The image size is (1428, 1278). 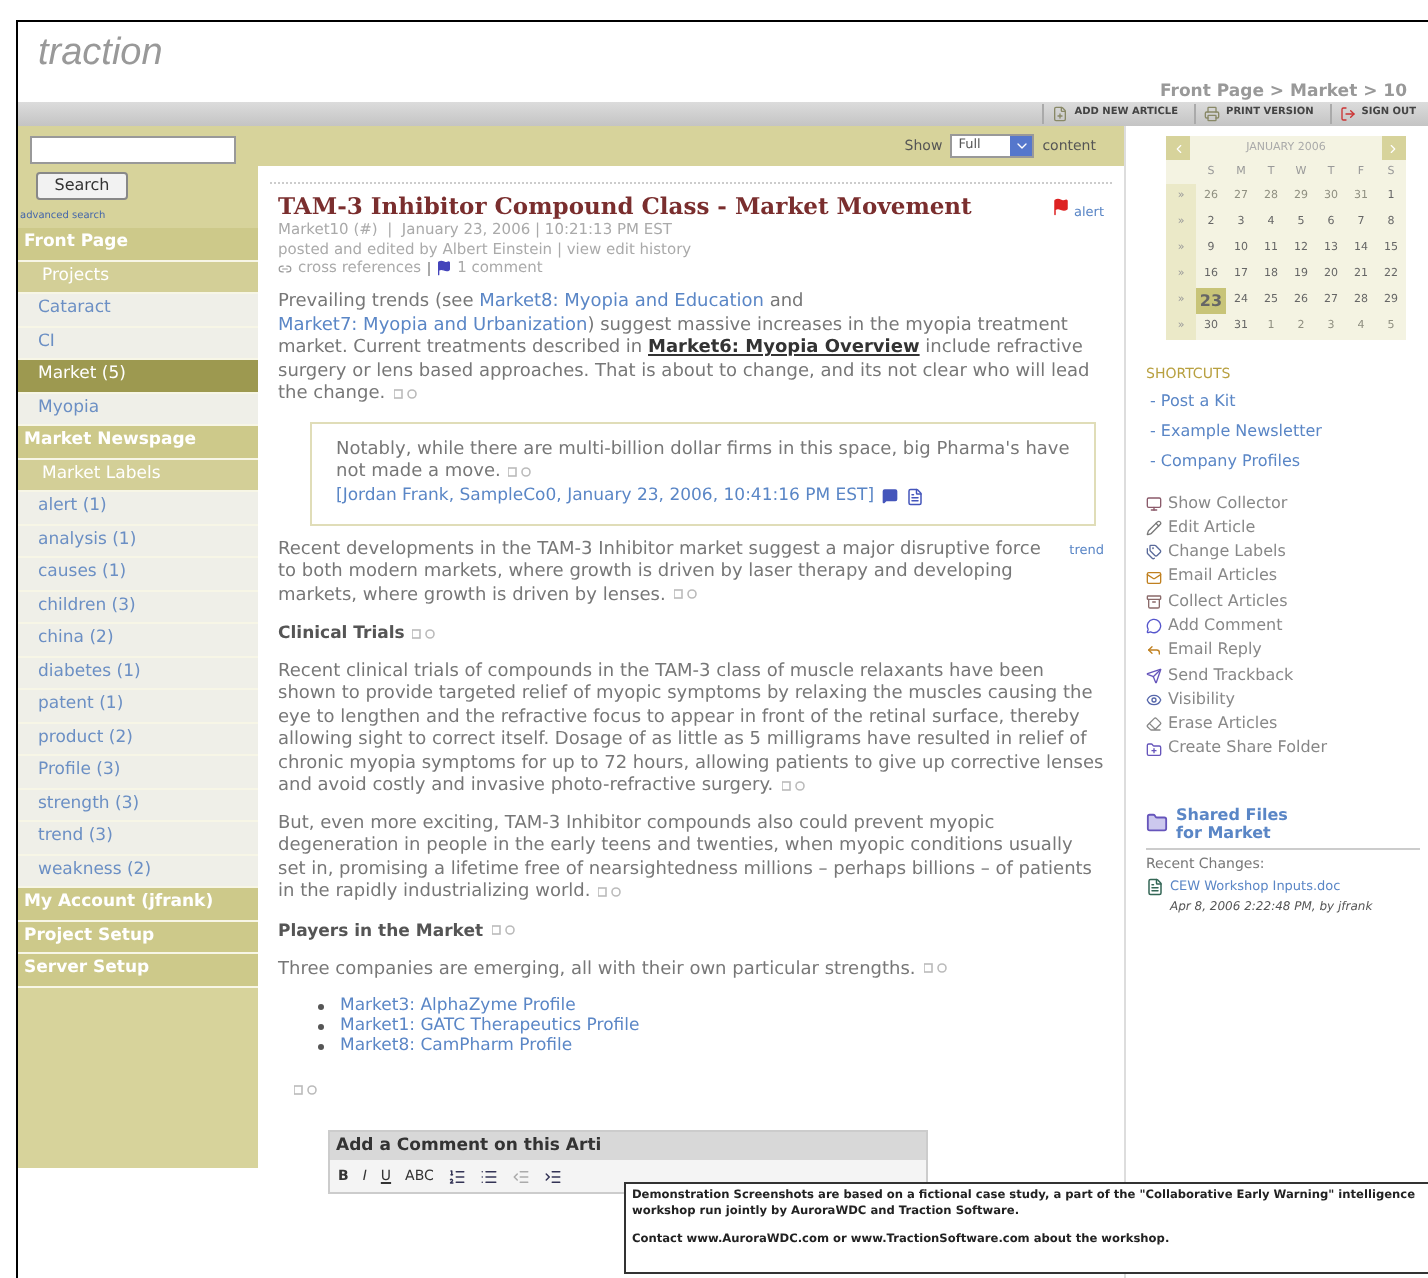 I want to click on nav-item: china (2), so click(x=138, y=640).